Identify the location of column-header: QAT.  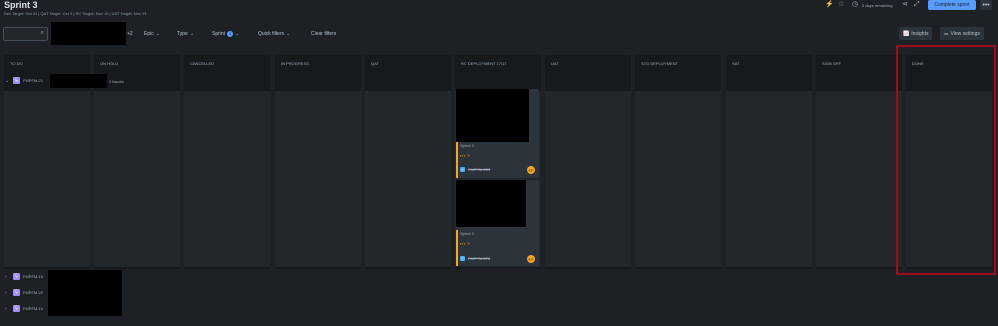
(408, 63).